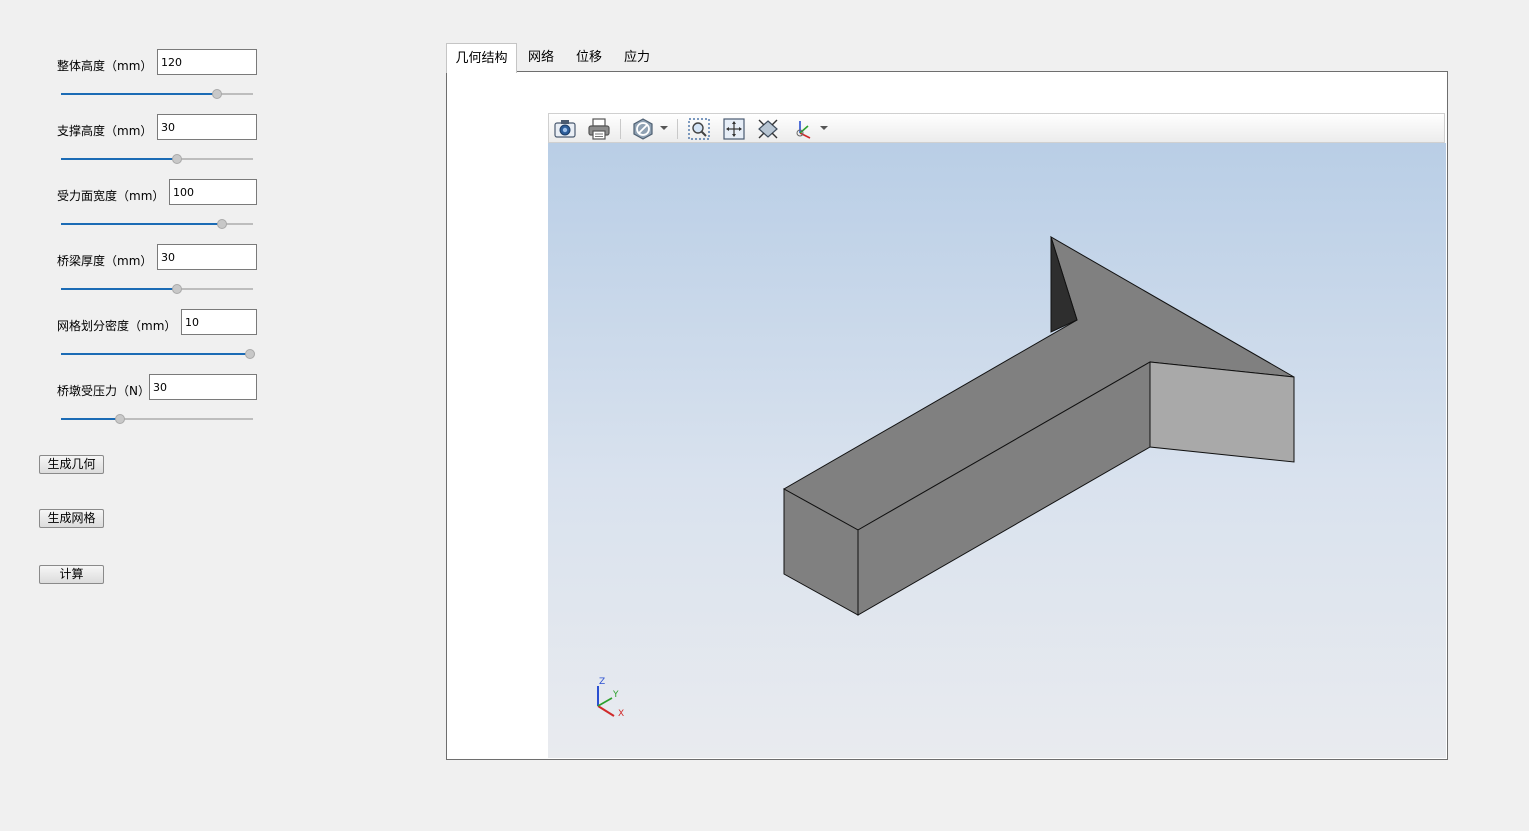 This screenshot has height=831, width=1529. I want to click on param-label-mesh-density: 网格划分密度（mm）, so click(117, 326).